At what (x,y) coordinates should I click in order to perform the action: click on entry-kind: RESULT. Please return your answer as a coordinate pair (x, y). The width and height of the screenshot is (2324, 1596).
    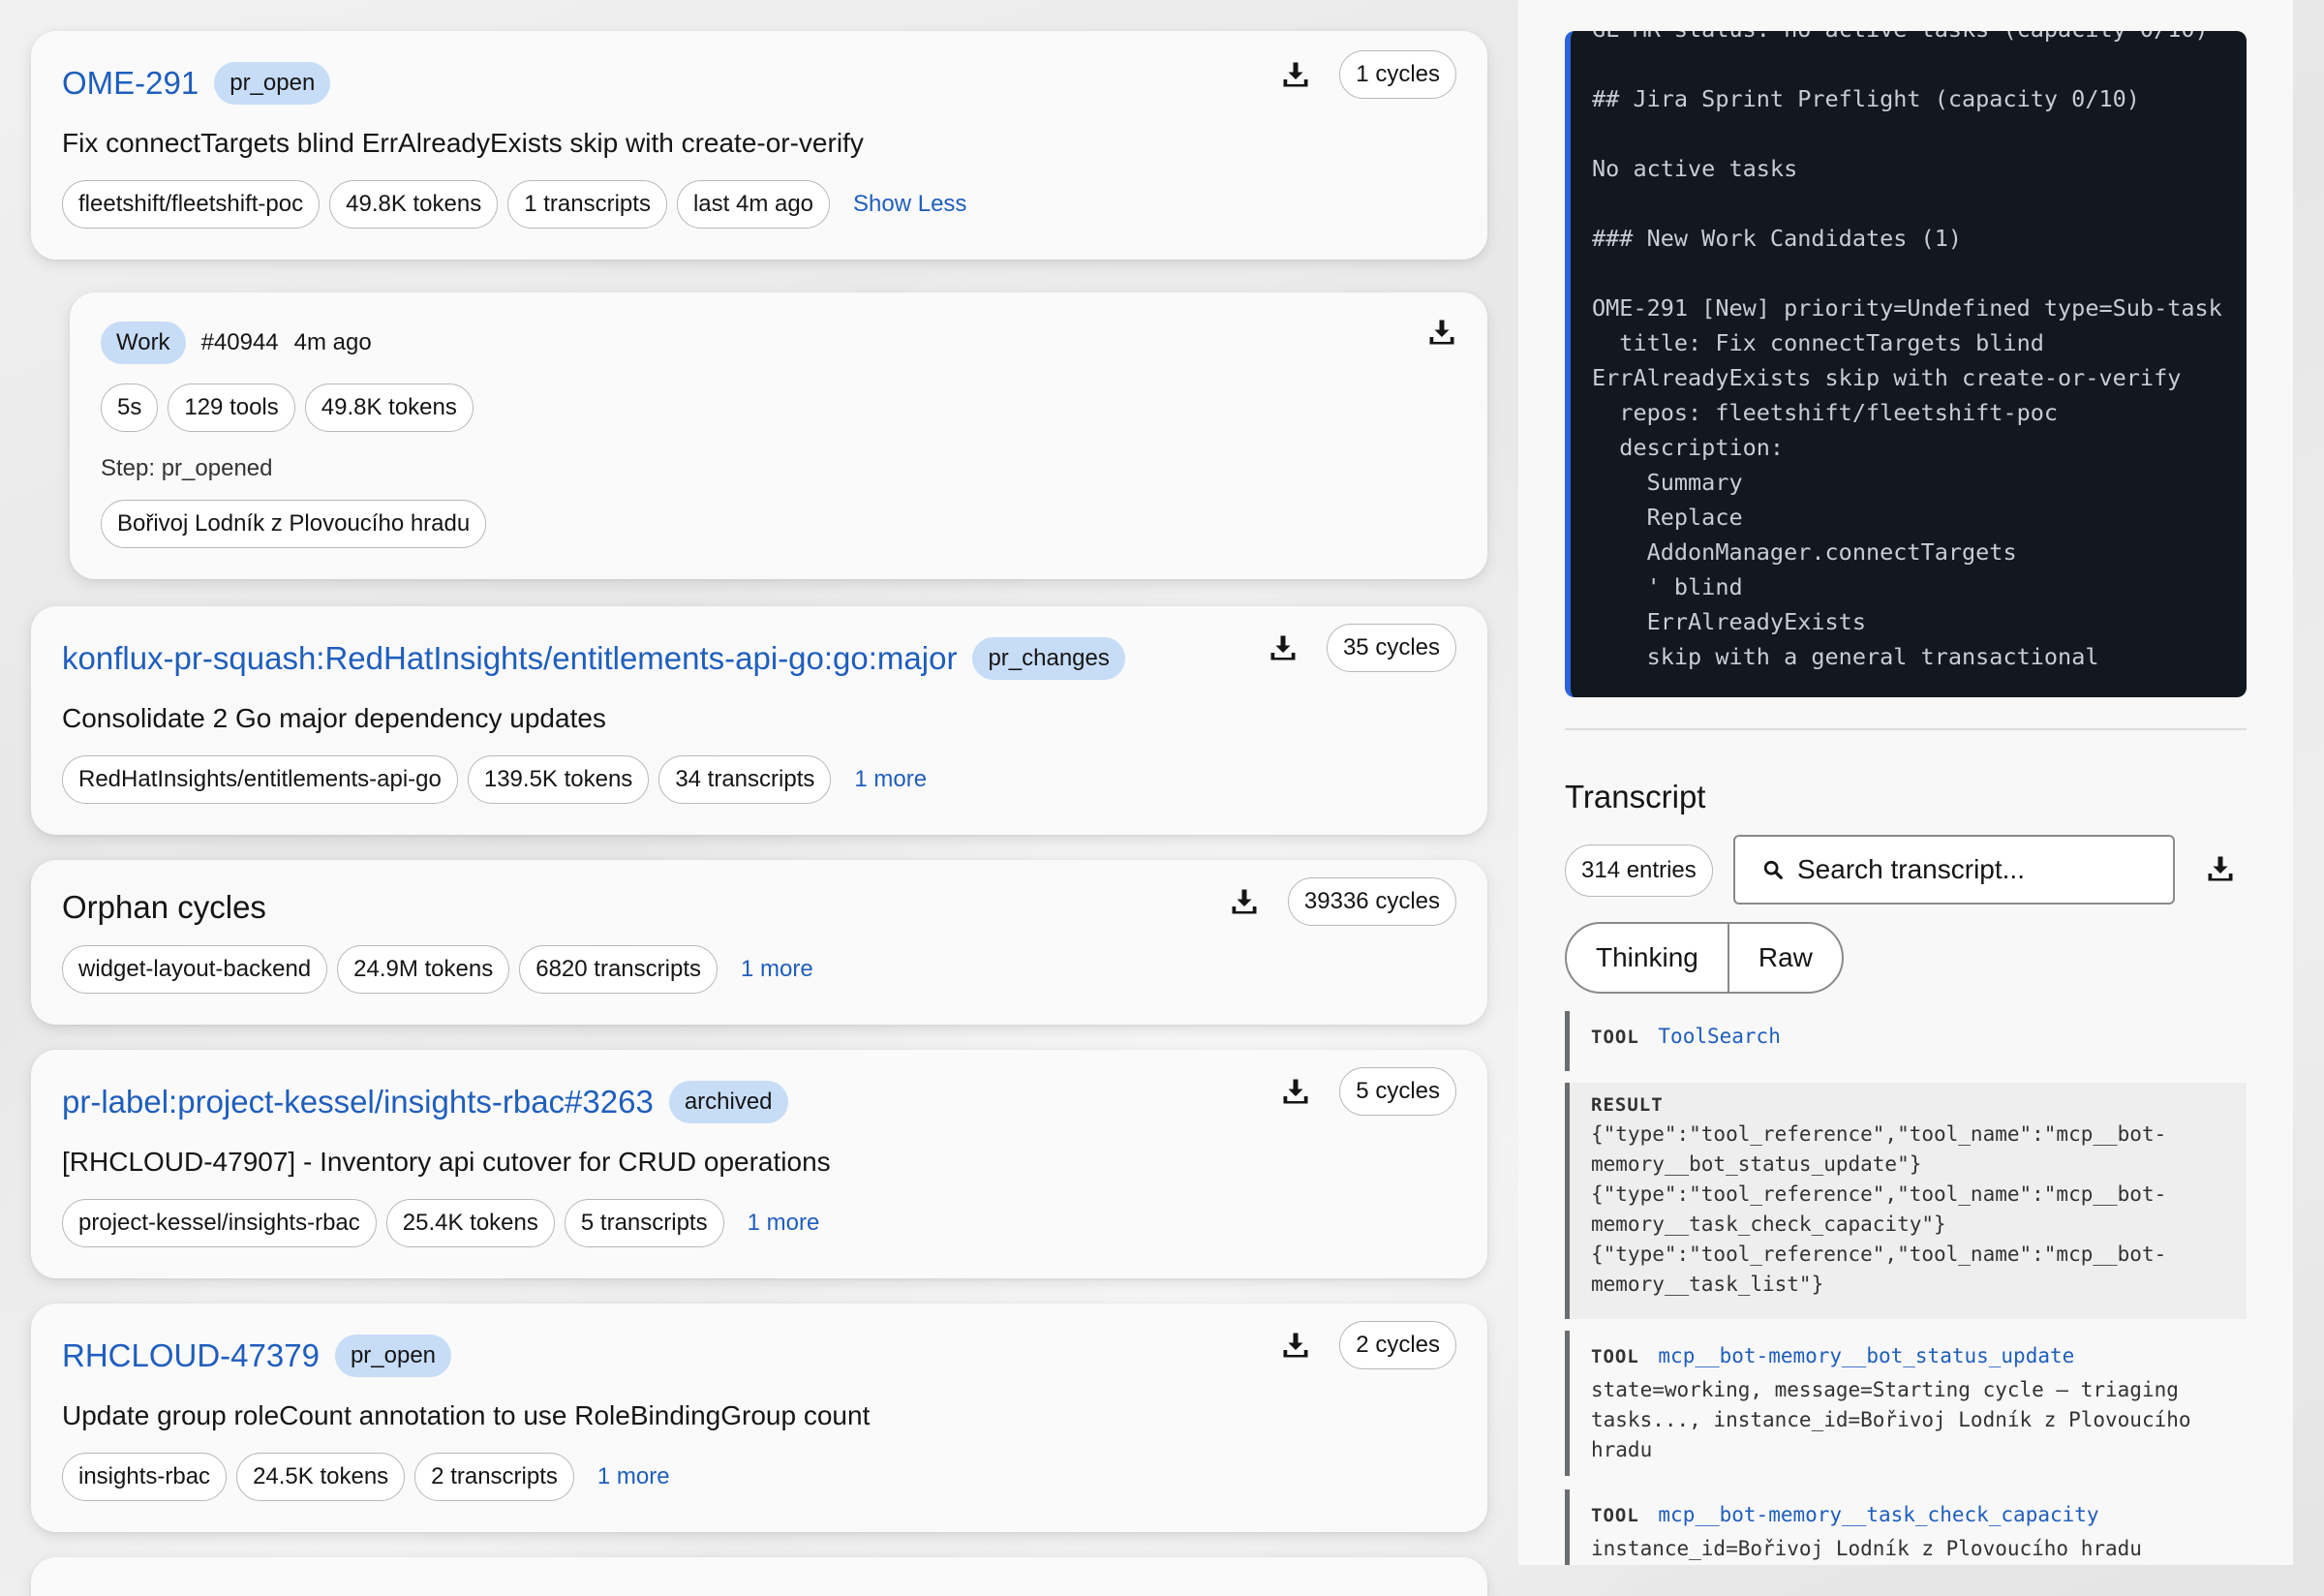
    Looking at the image, I should click on (1628, 1105).